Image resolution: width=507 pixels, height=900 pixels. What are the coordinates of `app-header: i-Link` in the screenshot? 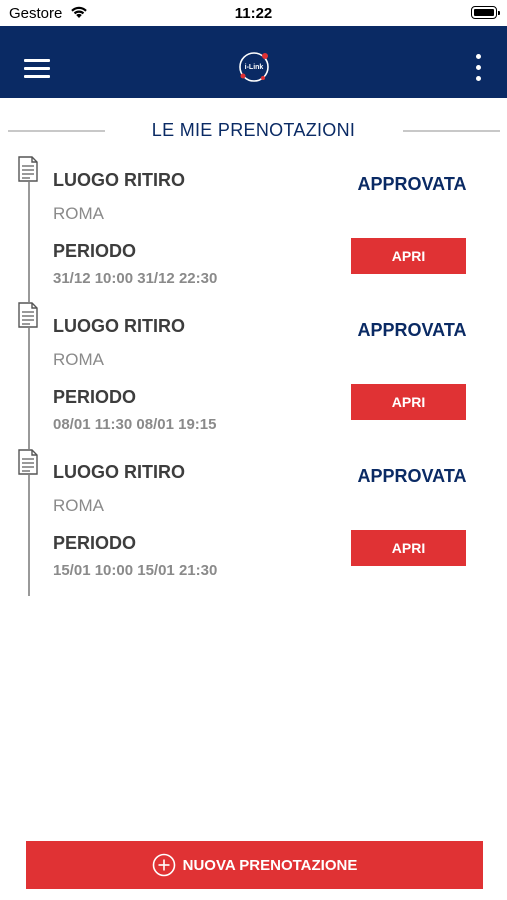 It's located at (253, 62).